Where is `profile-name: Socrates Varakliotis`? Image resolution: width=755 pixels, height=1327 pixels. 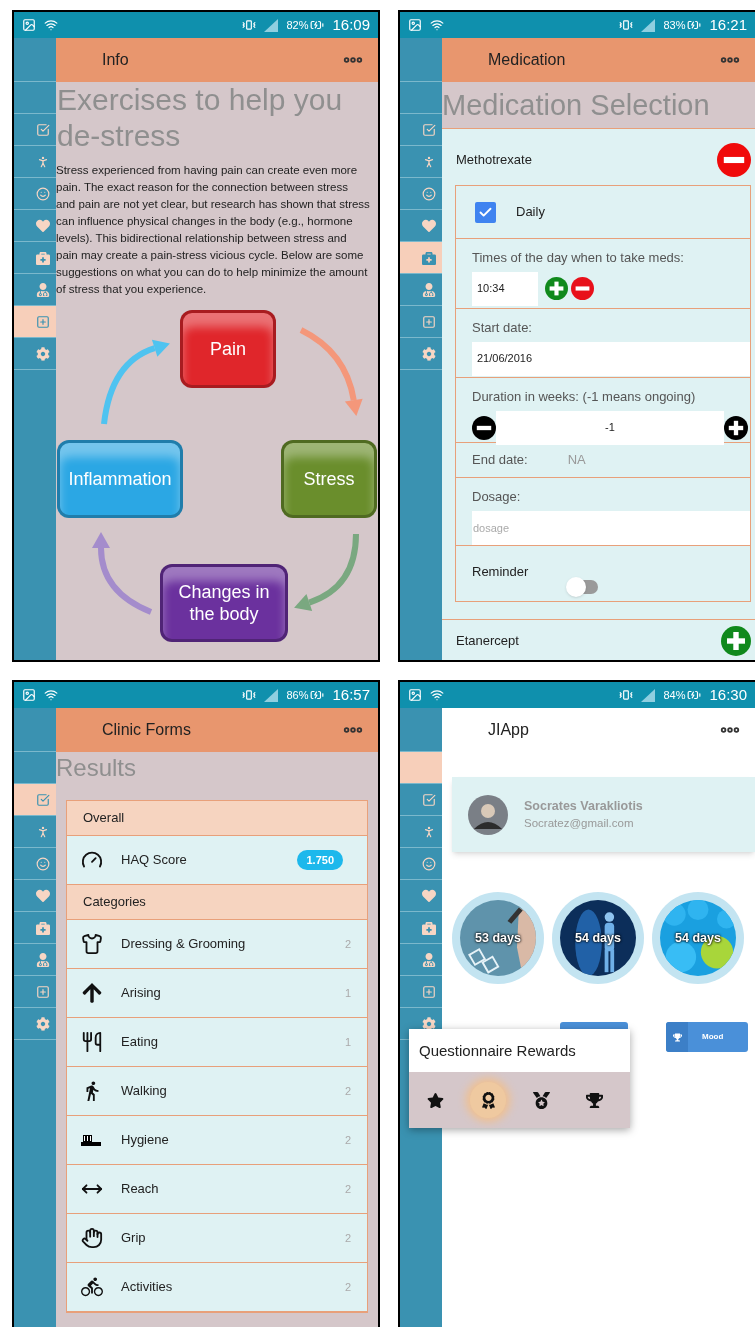
profile-name: Socrates Varakliotis is located at coordinates (583, 806).